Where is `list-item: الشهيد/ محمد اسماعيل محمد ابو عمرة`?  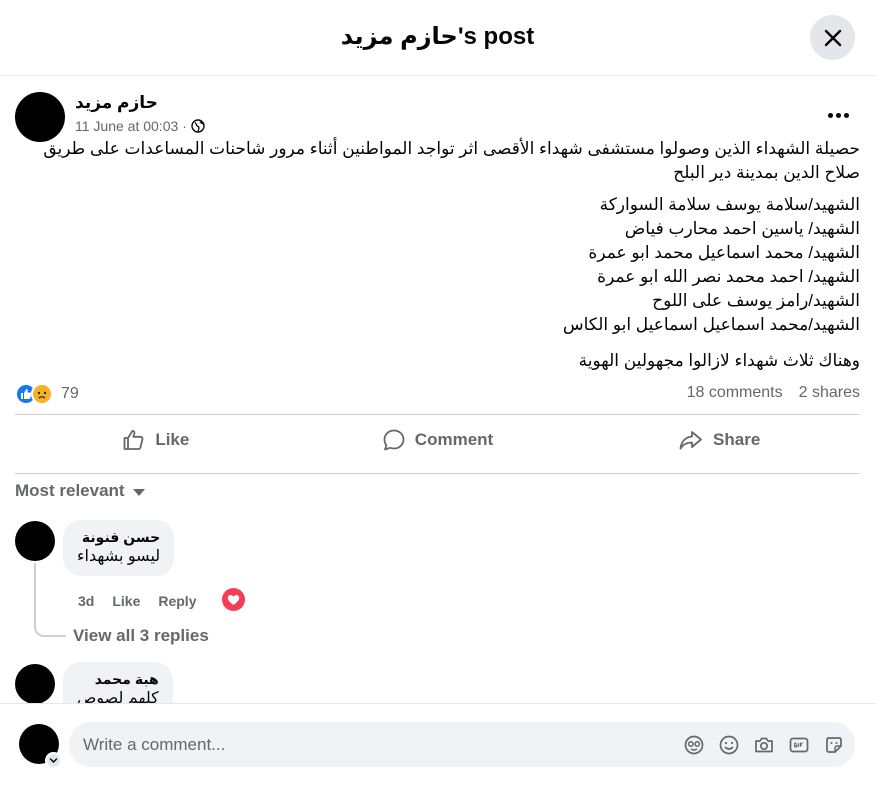
list-item: الشهيد/ محمد اسماعيل محمد ابو عمرة is located at coordinates (724, 252).